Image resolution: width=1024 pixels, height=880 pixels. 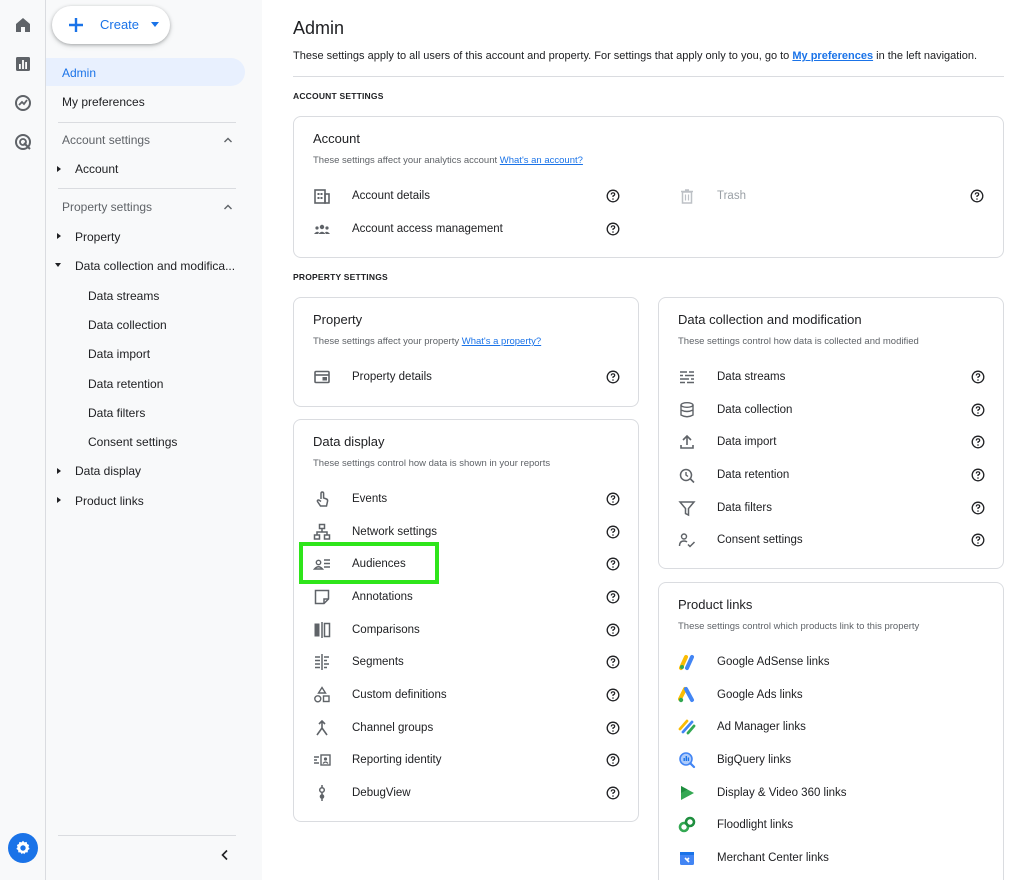 I want to click on data-collection-row: Data collection, so click(x=831, y=410).